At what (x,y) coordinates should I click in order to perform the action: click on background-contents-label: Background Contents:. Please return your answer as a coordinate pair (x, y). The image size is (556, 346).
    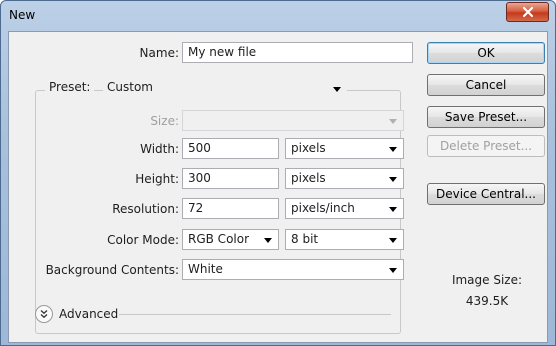
    Looking at the image, I should click on (112, 270).